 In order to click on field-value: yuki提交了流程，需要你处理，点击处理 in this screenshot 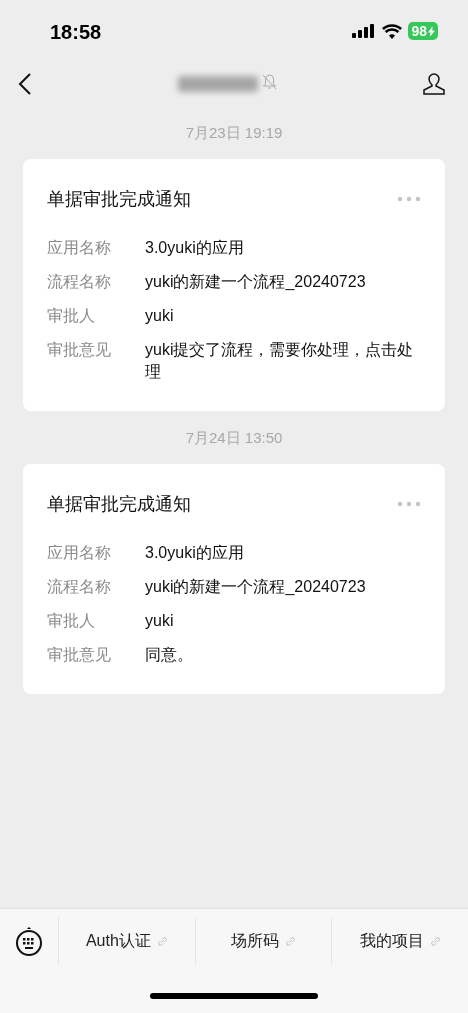, I will do `click(280, 361)`.